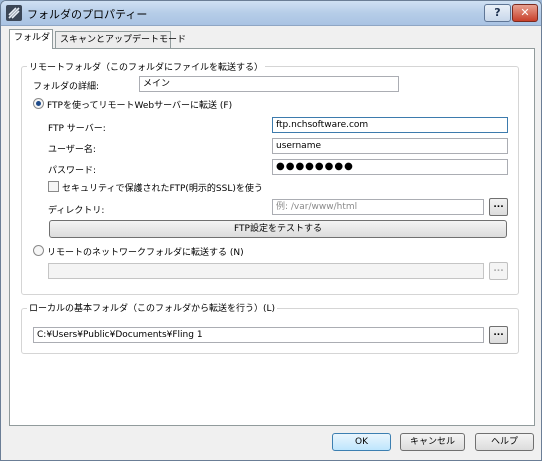 Image resolution: width=542 pixels, height=461 pixels. I want to click on directory-input: 例: /var/www/html, so click(378, 207).